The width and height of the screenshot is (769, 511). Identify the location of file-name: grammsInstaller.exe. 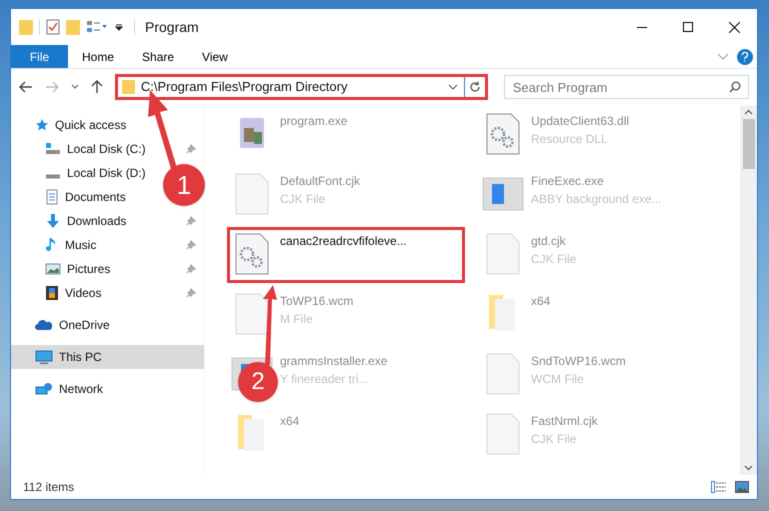
(334, 361).